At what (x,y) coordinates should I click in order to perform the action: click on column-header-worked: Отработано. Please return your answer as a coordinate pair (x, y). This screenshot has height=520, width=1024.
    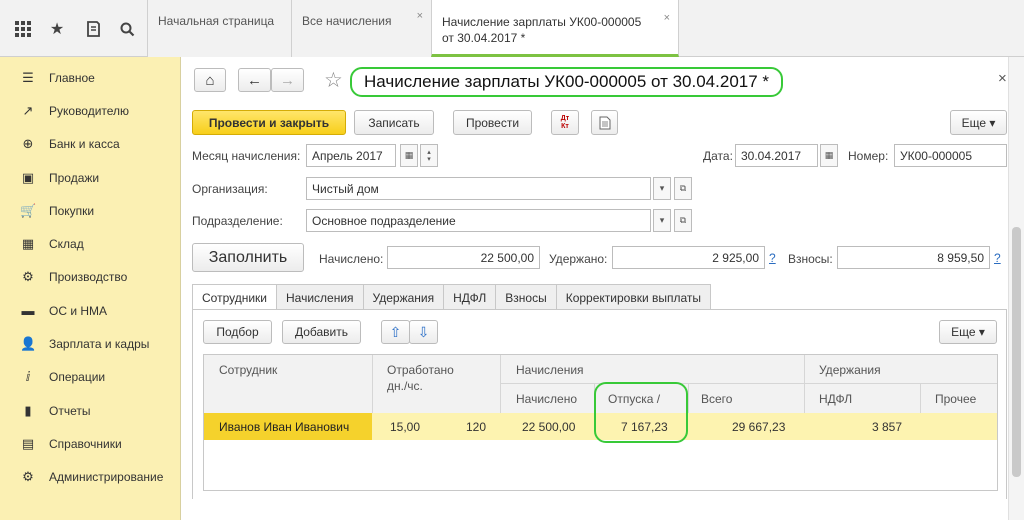
    Looking at the image, I should click on (420, 370).